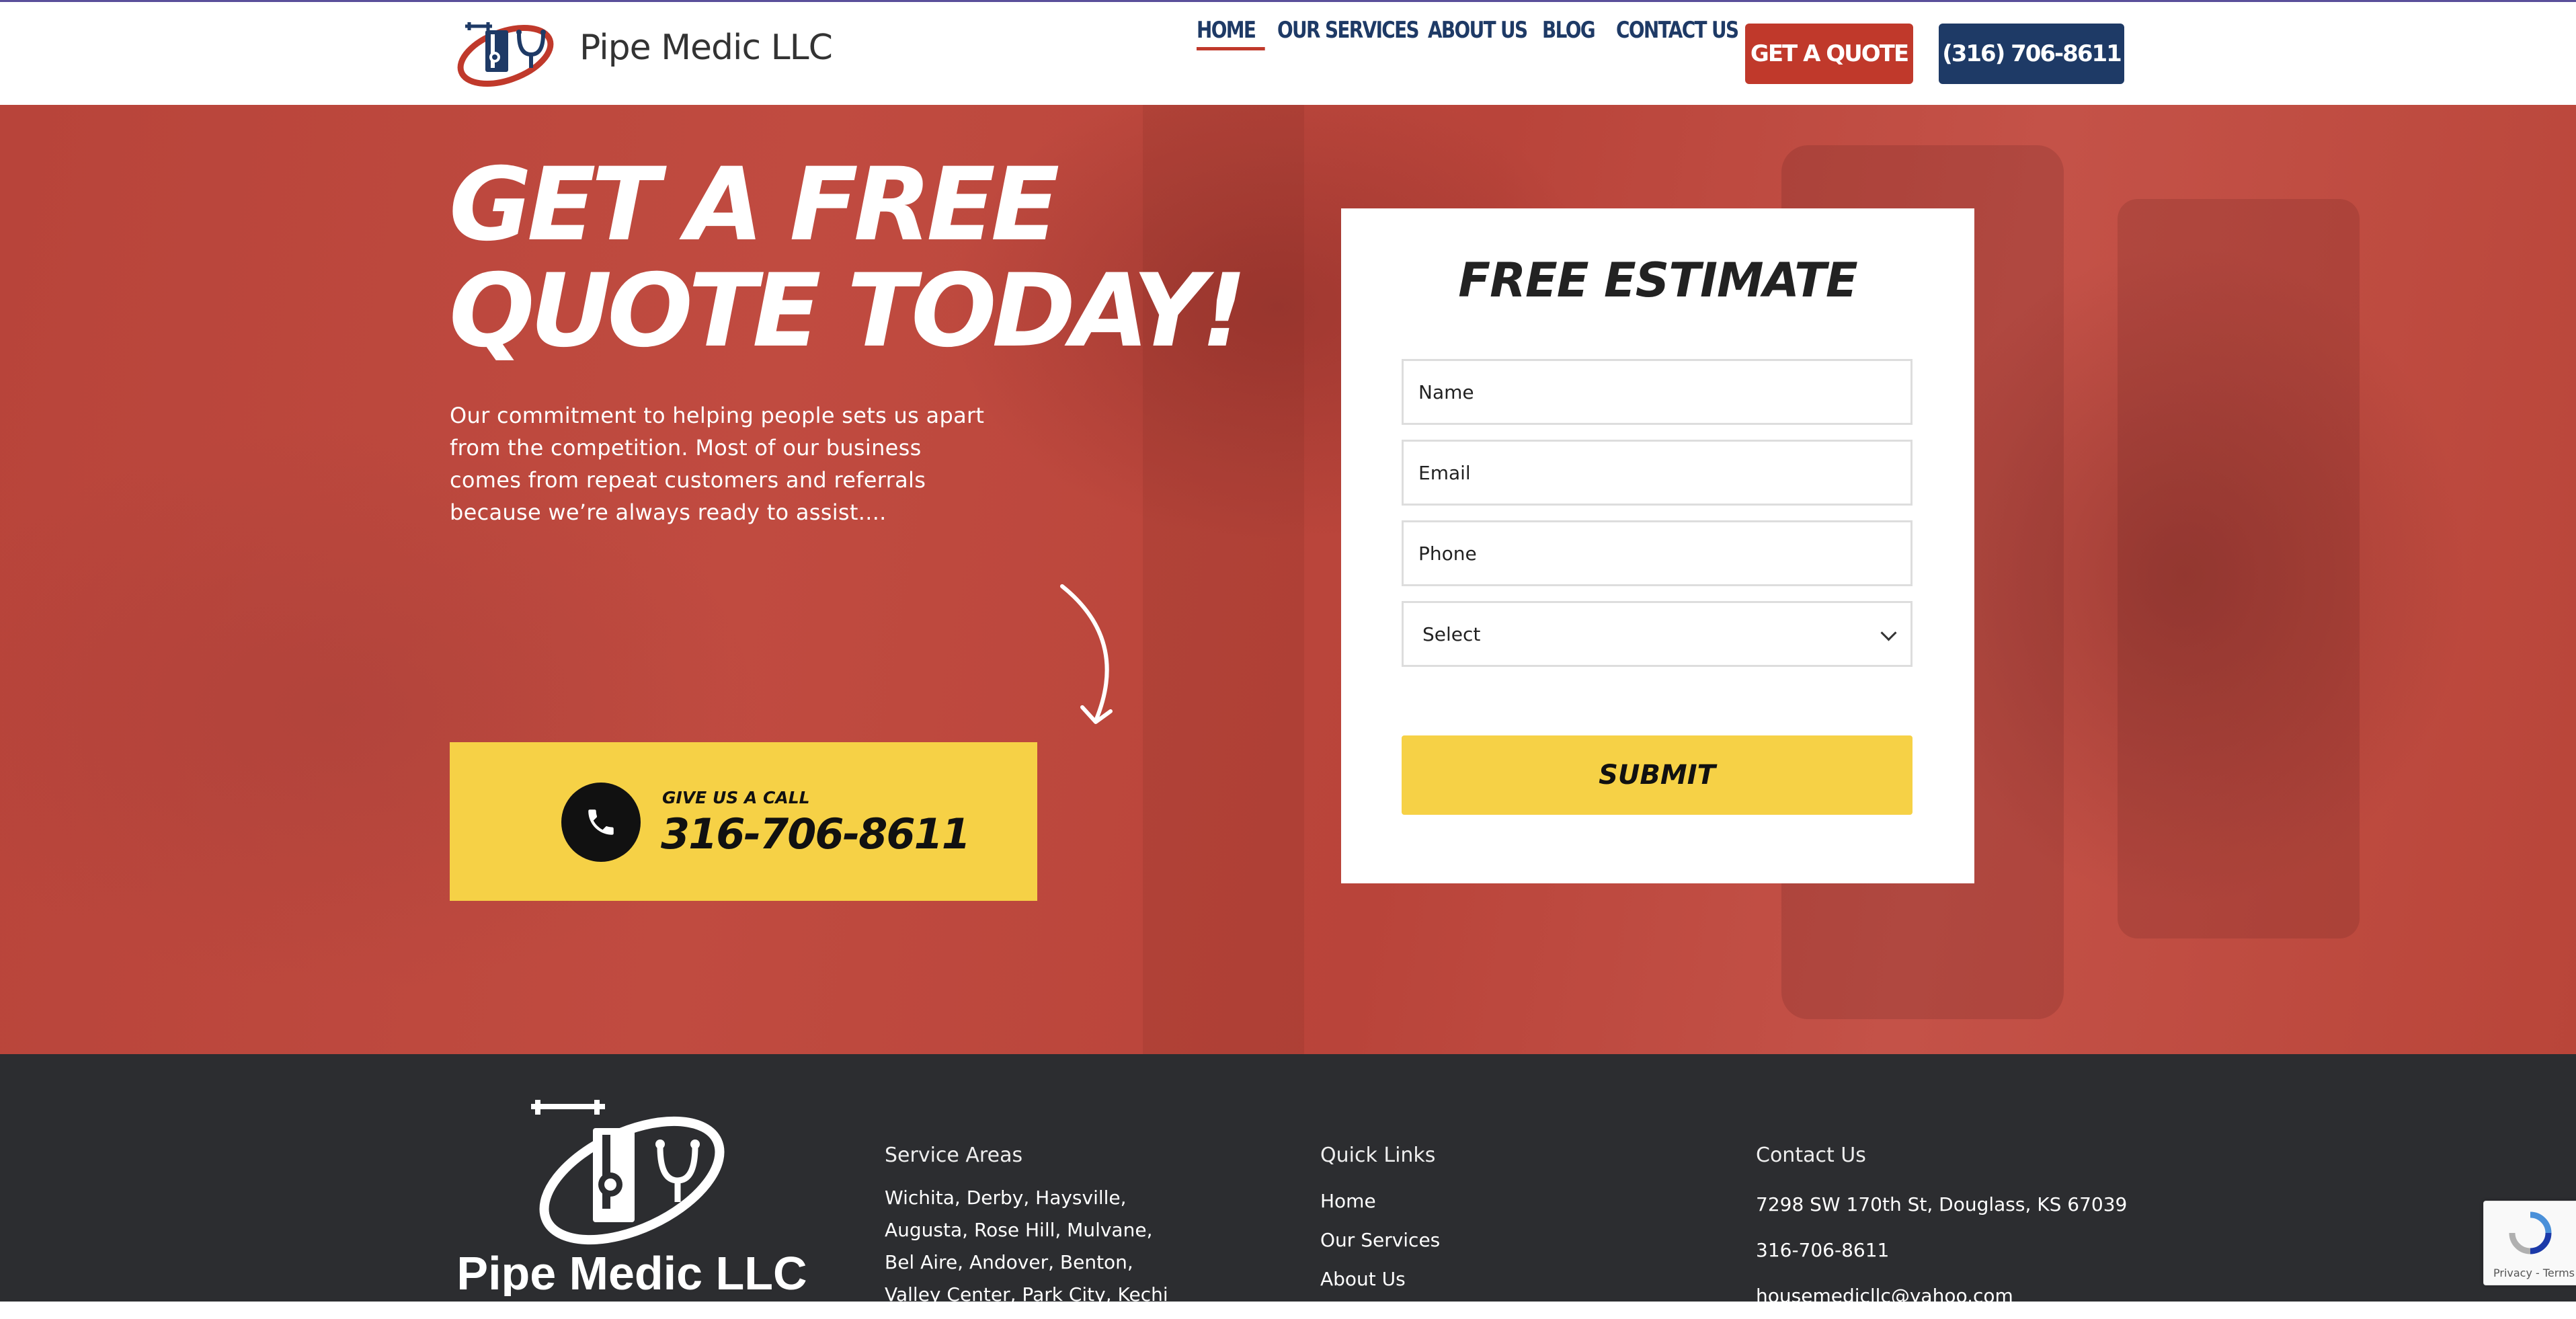 The height and width of the screenshot is (1319, 2576). I want to click on call-us-box: GIVE US A CALL 316-706-8611, so click(743, 821).